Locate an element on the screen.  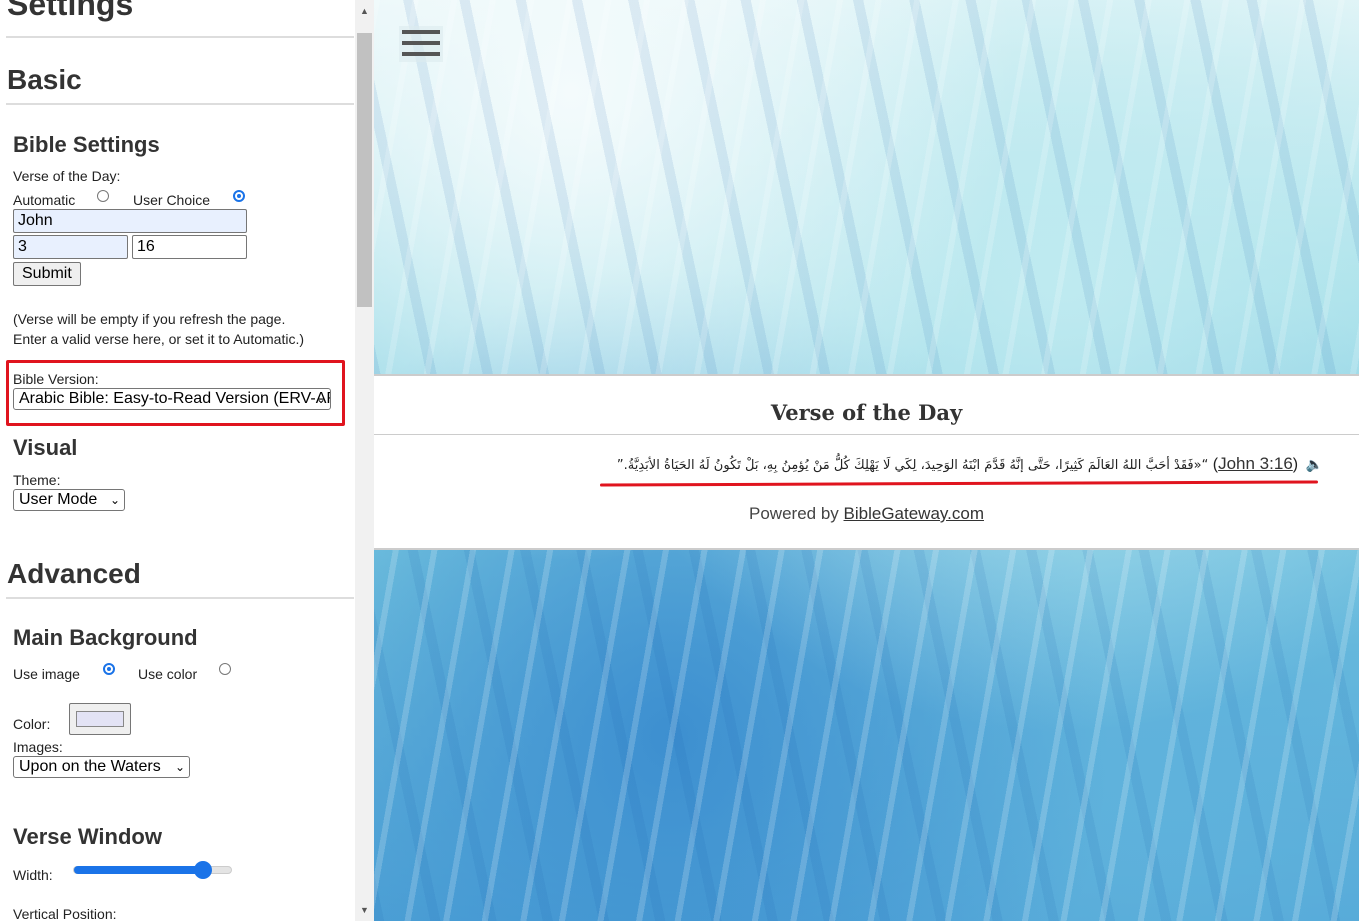
color-swatch is located at coordinates (100, 719).